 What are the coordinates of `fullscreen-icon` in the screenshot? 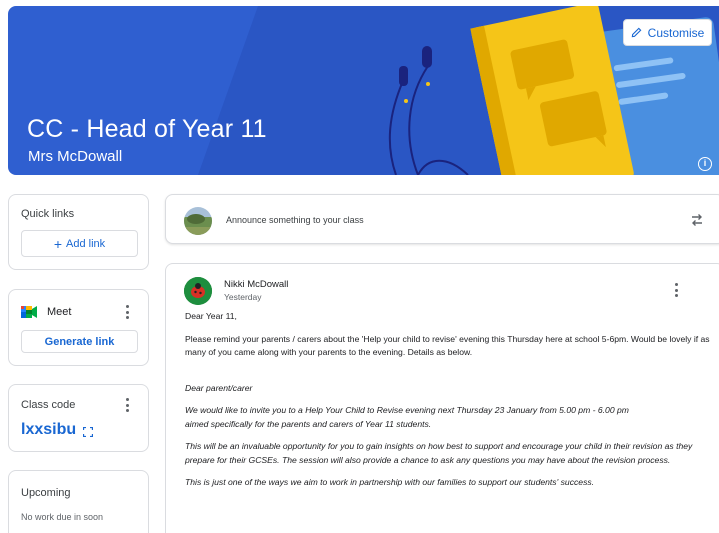 It's located at (88, 432).